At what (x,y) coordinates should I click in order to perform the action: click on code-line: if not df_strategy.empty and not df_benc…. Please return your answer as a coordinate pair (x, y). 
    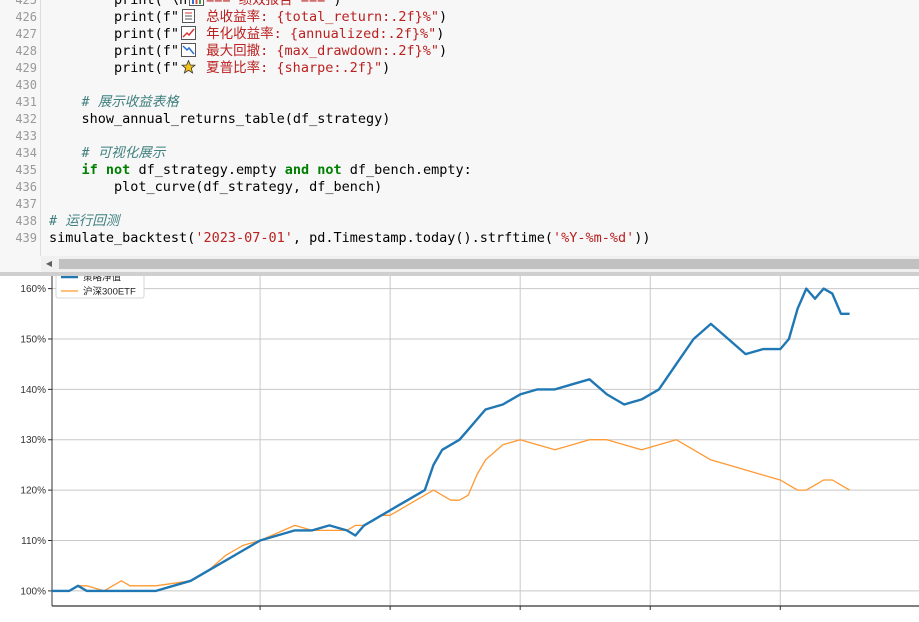
    Looking at the image, I should click on (260, 170).